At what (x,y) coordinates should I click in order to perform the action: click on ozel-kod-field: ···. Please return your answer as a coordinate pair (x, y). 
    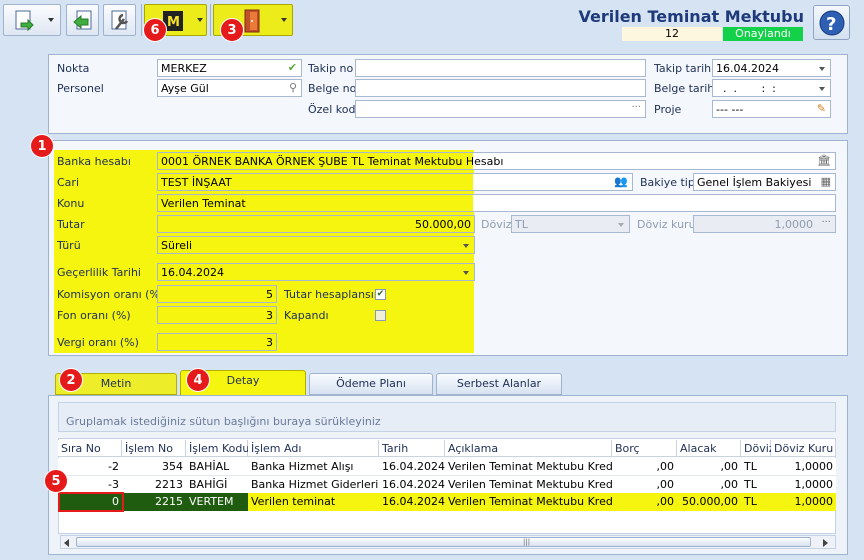
    Looking at the image, I should click on (500, 109).